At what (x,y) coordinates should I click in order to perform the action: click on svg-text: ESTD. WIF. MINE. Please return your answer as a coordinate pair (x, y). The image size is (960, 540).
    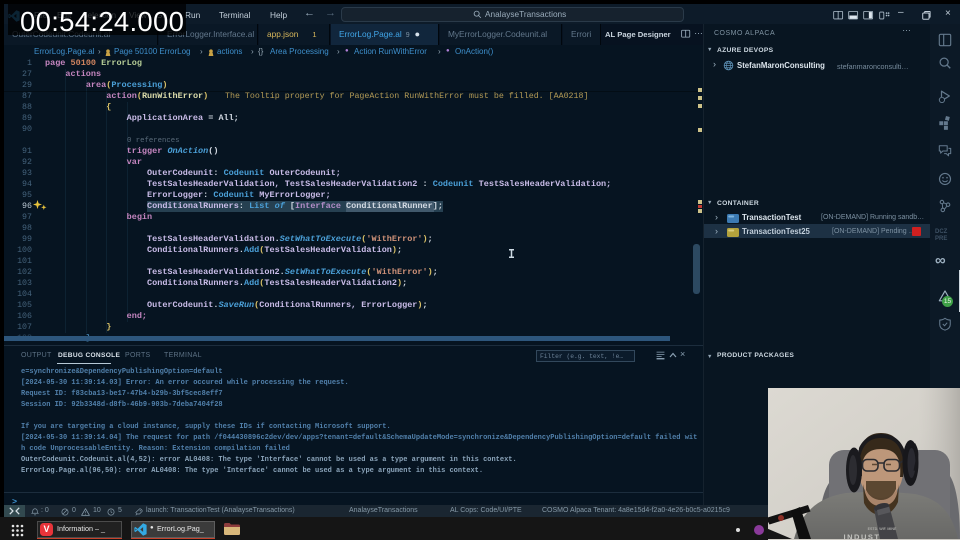
    Looking at the image, I should click on (882, 529).